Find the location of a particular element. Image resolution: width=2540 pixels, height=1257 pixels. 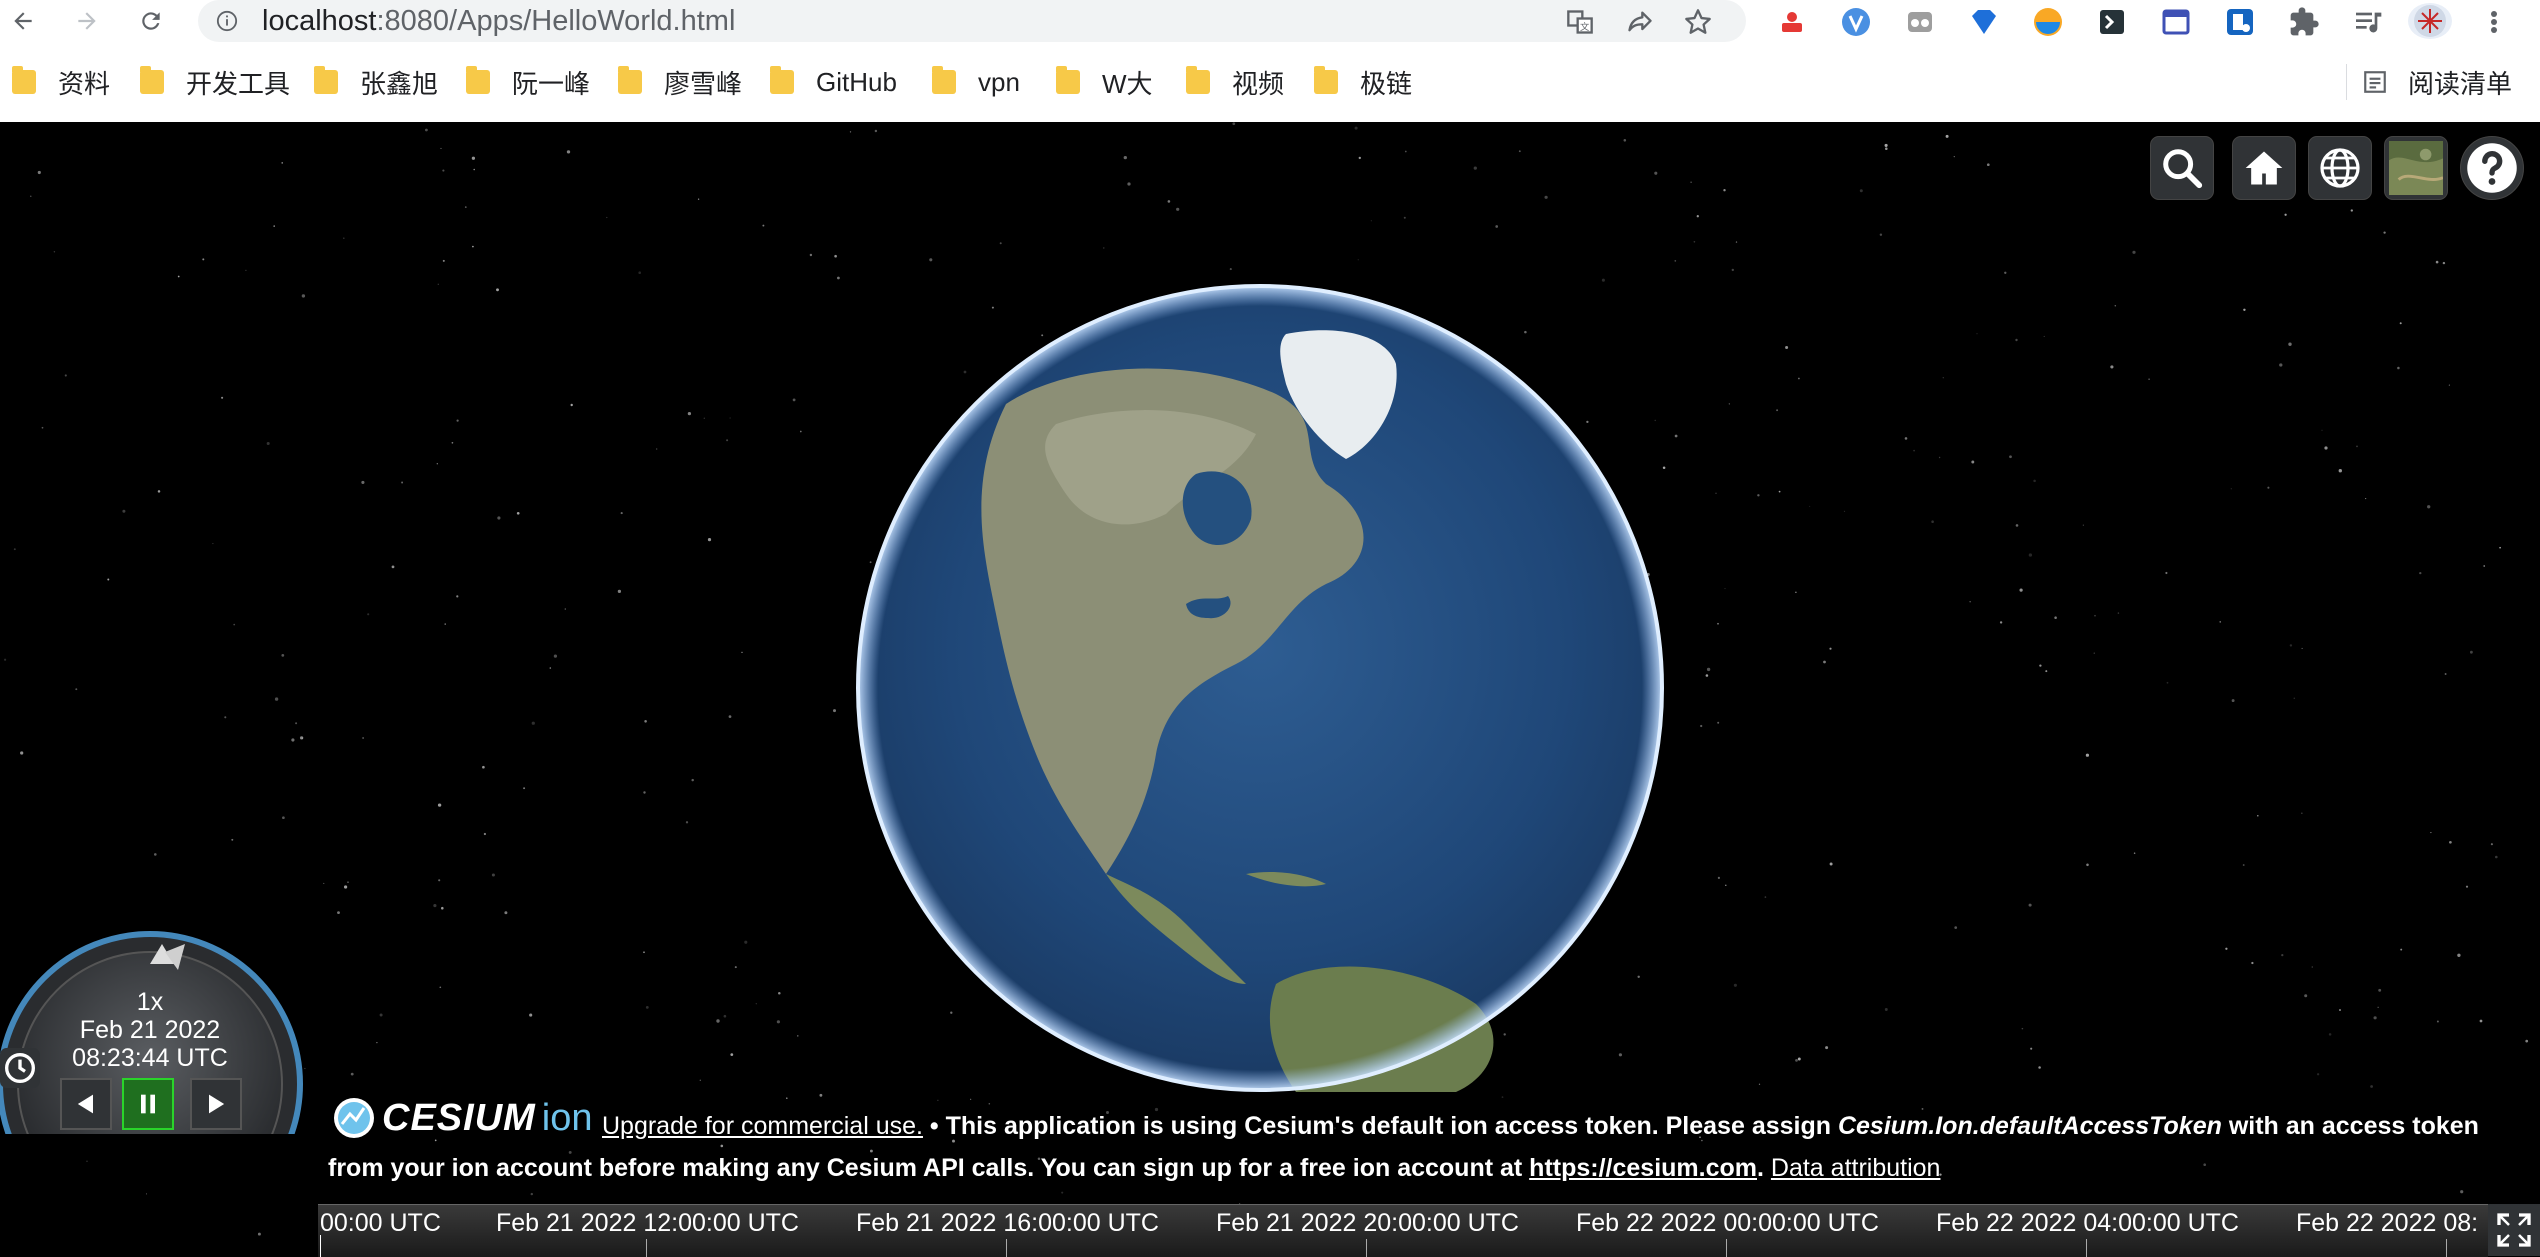

reload-button is located at coordinates (151, 21).